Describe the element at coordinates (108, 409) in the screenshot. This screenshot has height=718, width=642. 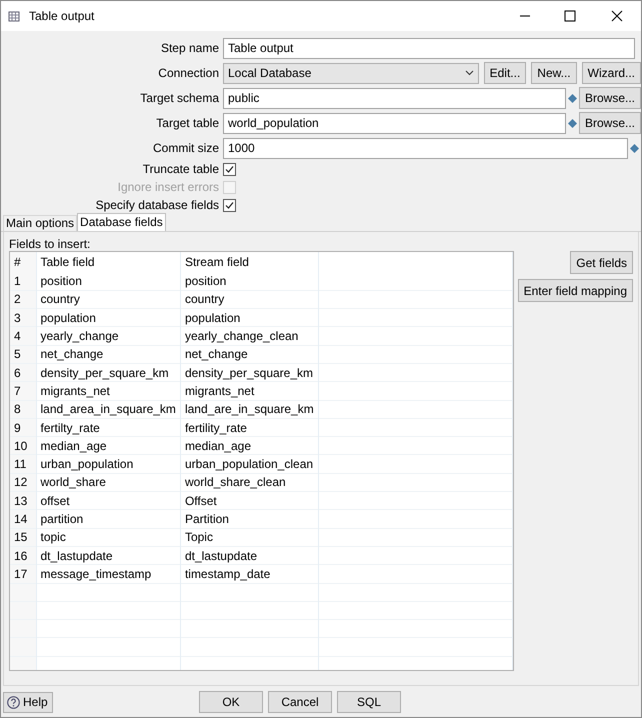
I see `table-cell: land_area_in_square_km` at that location.